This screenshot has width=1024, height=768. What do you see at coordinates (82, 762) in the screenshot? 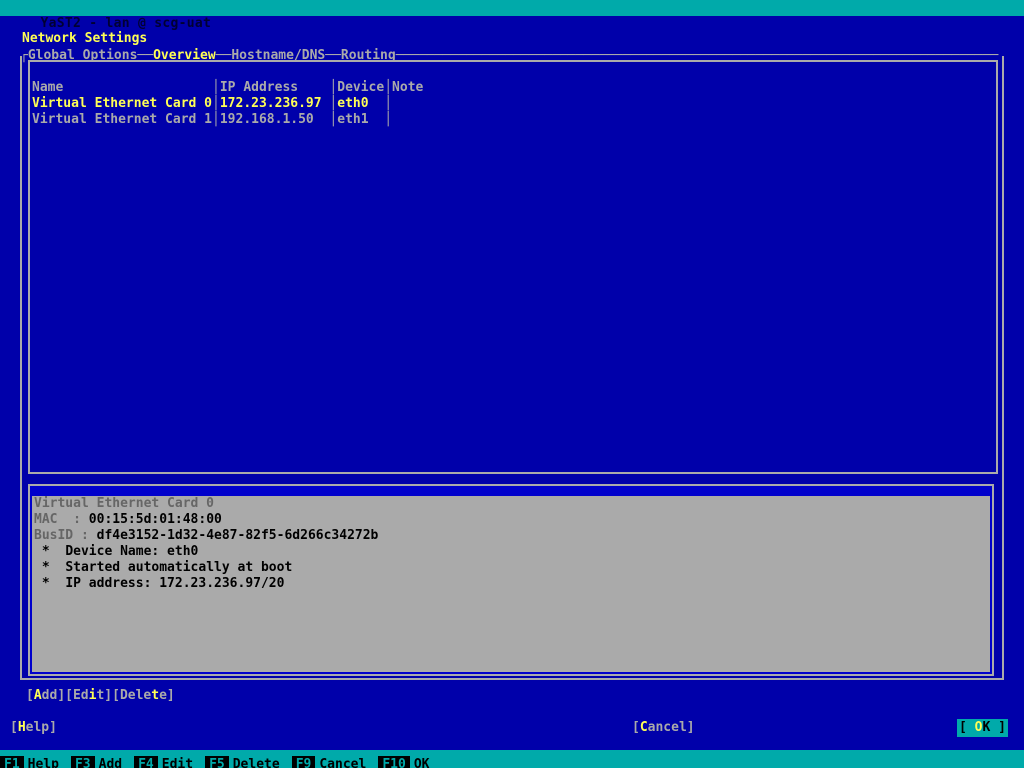
I see `function-key-f3: F3` at bounding box center [82, 762].